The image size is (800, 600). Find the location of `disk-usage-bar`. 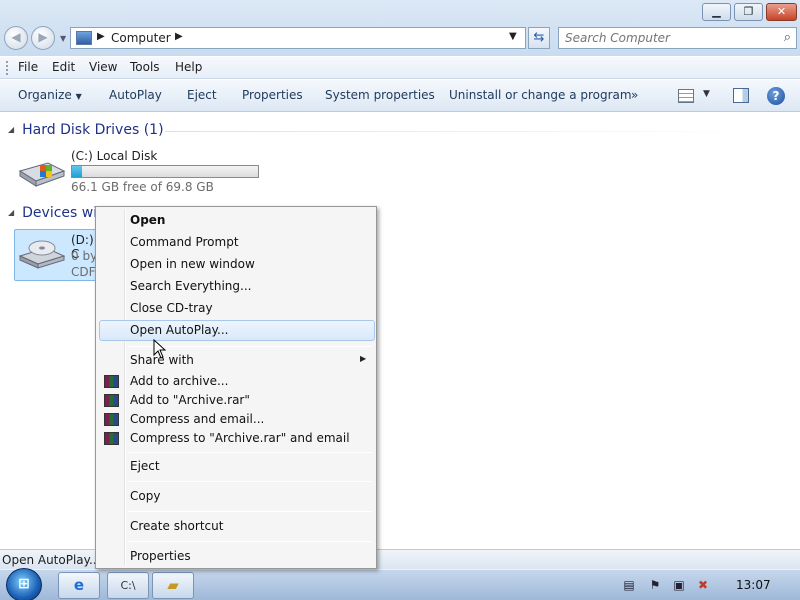

disk-usage-bar is located at coordinates (165, 171).